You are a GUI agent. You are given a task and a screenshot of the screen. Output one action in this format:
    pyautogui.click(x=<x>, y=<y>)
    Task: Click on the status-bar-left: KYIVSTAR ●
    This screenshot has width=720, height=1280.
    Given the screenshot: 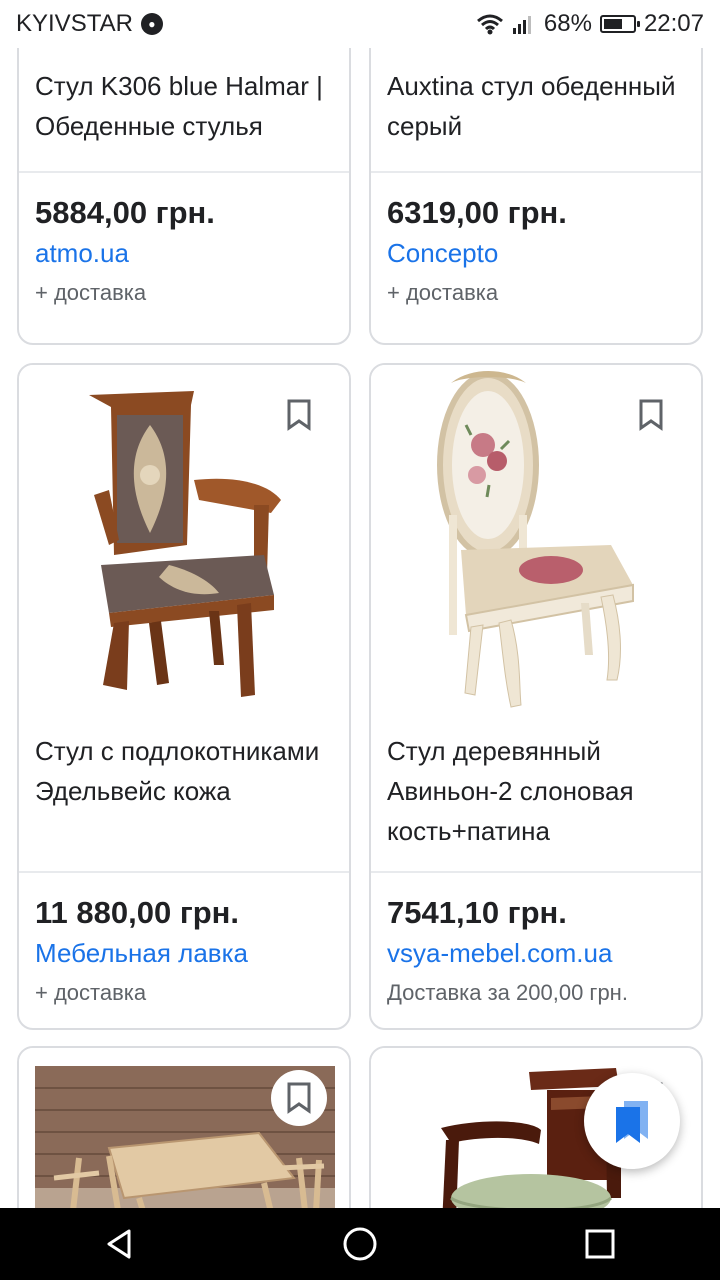 What is the action you would take?
    pyautogui.click(x=89, y=24)
    